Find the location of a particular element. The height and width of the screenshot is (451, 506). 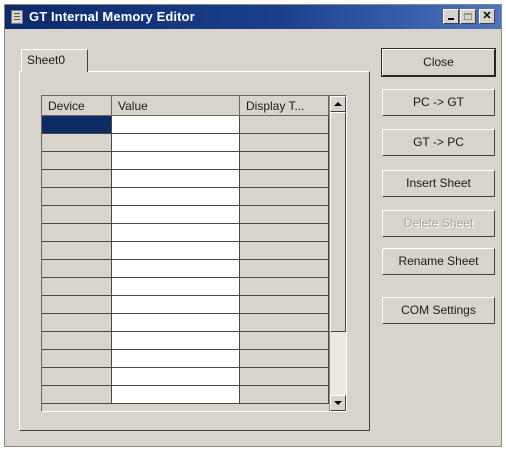

minimize-icon is located at coordinates (451, 16).